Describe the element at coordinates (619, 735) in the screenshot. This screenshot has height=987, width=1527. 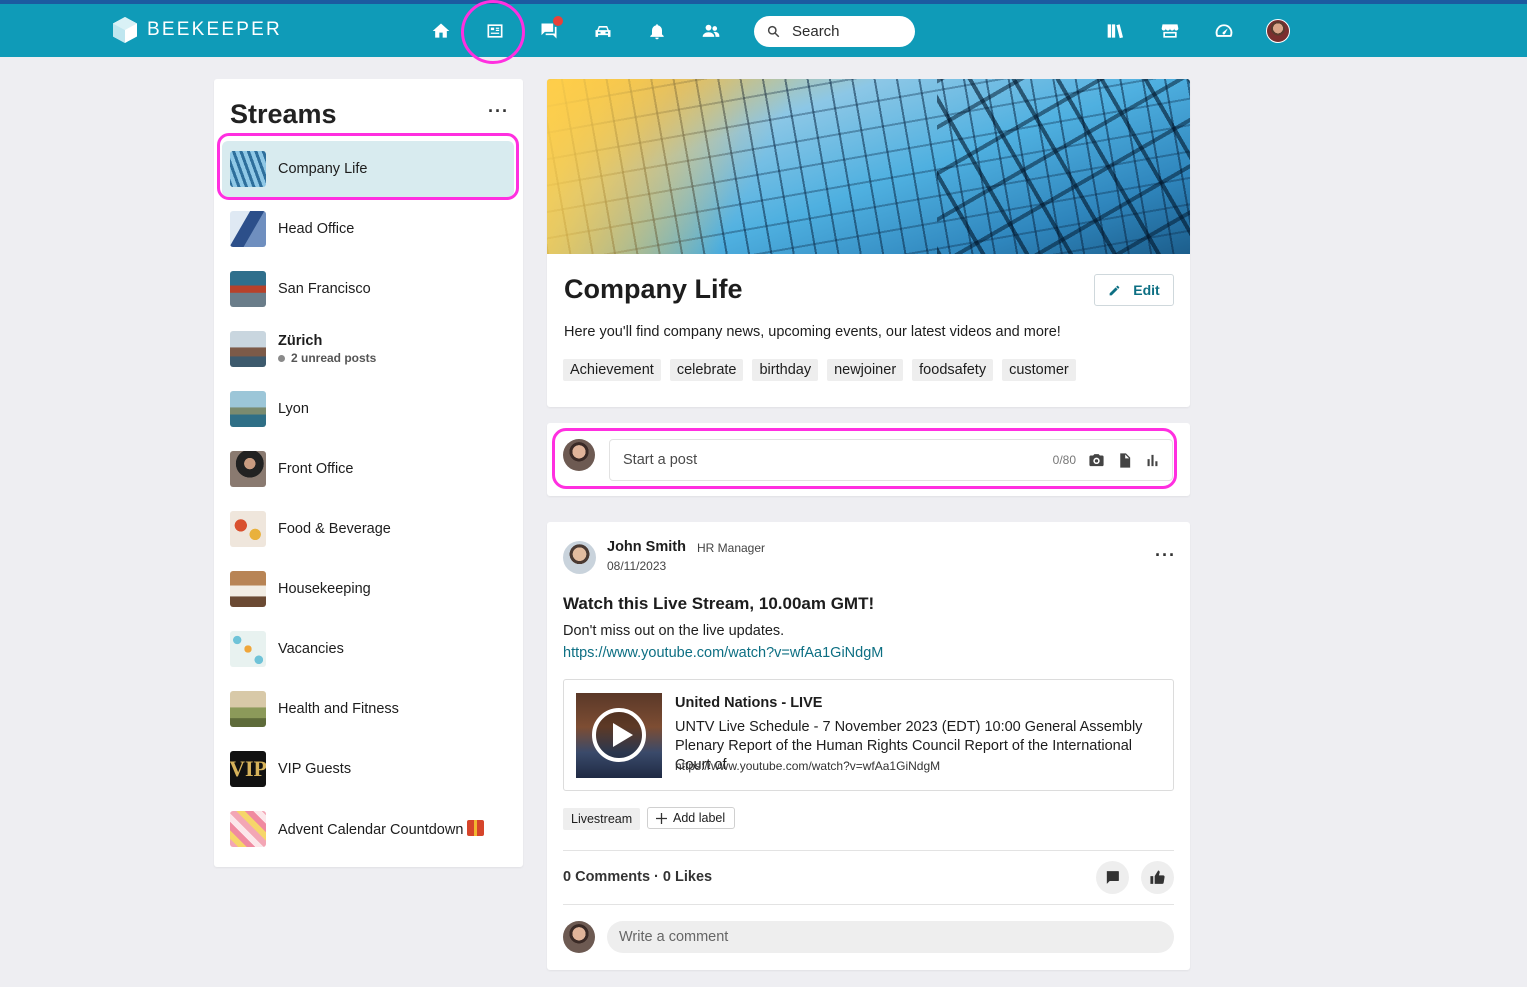
I see `play-icon` at that location.